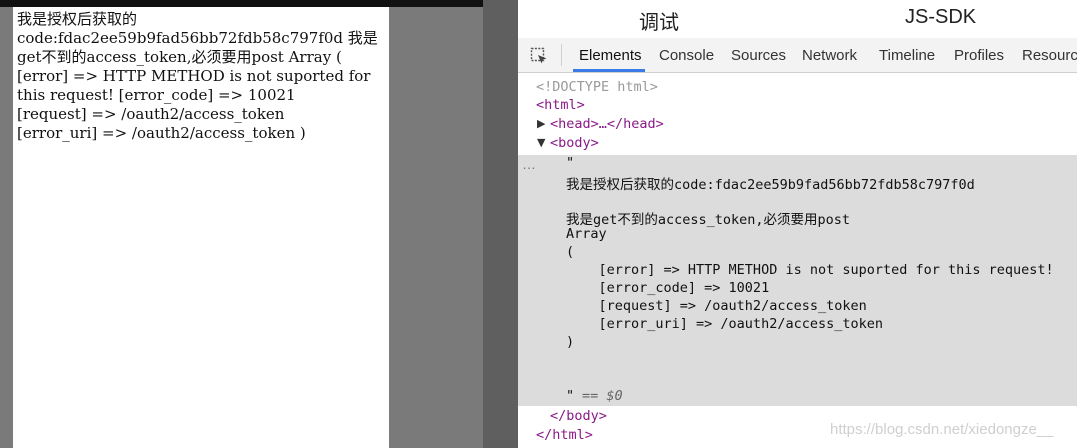 The height and width of the screenshot is (448, 1077). I want to click on body-close-tag: </body>, so click(578, 416).